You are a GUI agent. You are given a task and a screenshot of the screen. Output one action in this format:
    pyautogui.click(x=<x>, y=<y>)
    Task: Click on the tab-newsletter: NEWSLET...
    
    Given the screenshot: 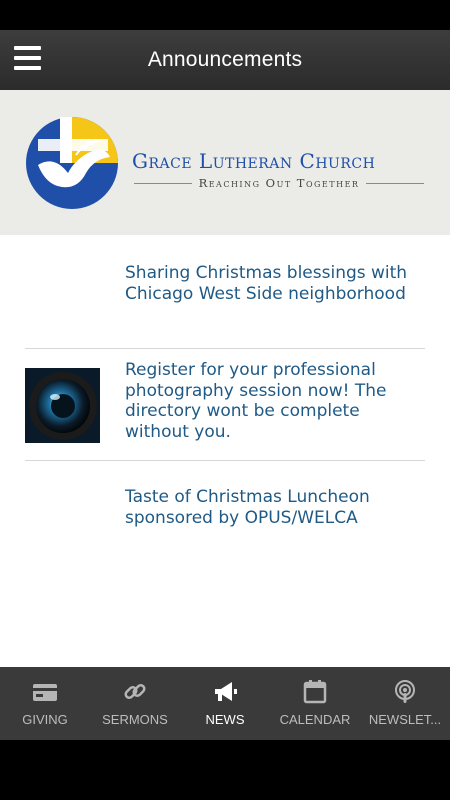 What is the action you would take?
    pyautogui.click(x=405, y=703)
    